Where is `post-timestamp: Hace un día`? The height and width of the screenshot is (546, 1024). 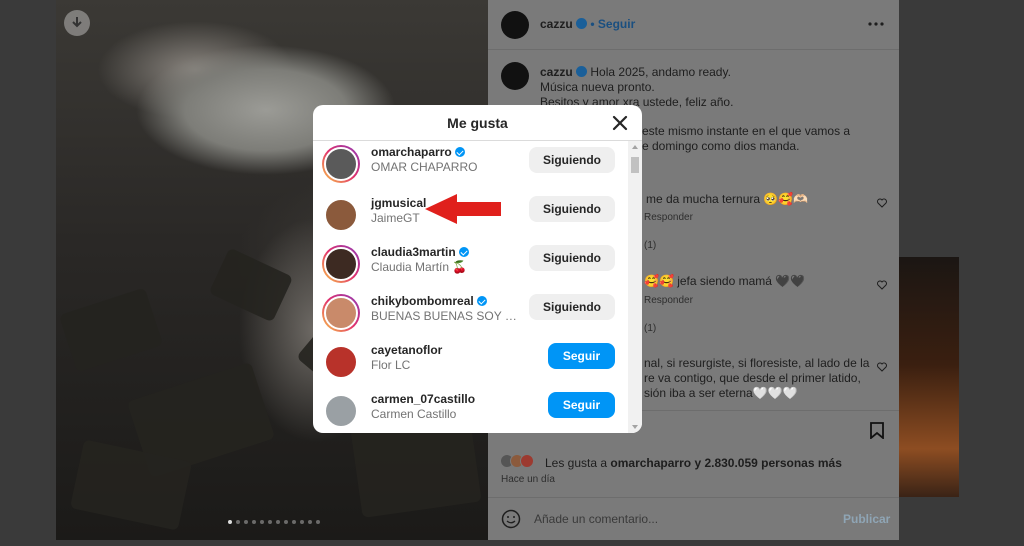 post-timestamp: Hace un día is located at coordinates (528, 479).